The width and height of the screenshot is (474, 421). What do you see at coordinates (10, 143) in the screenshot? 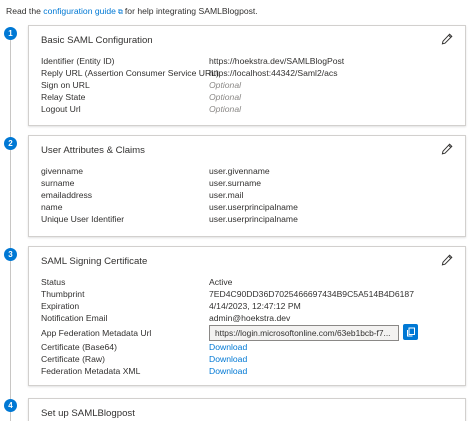
I see `step-badge-2: 2` at bounding box center [10, 143].